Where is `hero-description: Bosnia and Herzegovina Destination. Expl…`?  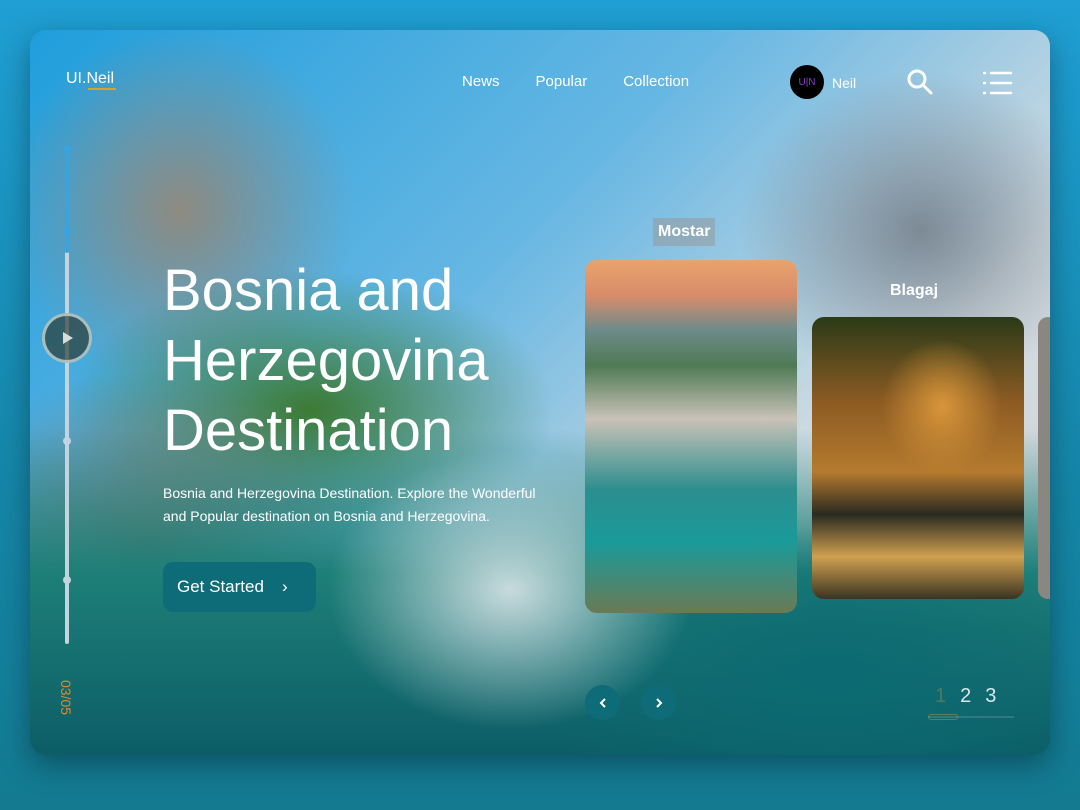 hero-description: Bosnia and Herzegovina Destination. Expl… is located at coordinates (349, 504).